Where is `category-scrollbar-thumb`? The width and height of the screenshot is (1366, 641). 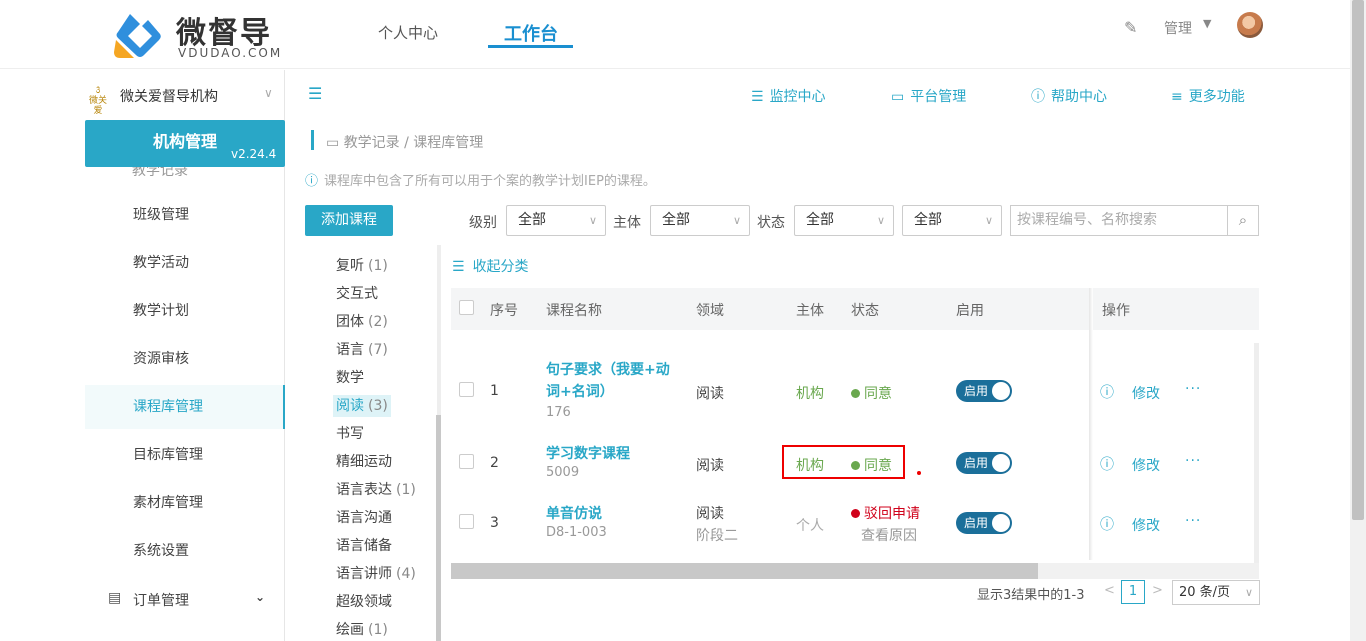
category-scrollbar-thumb is located at coordinates (438, 528).